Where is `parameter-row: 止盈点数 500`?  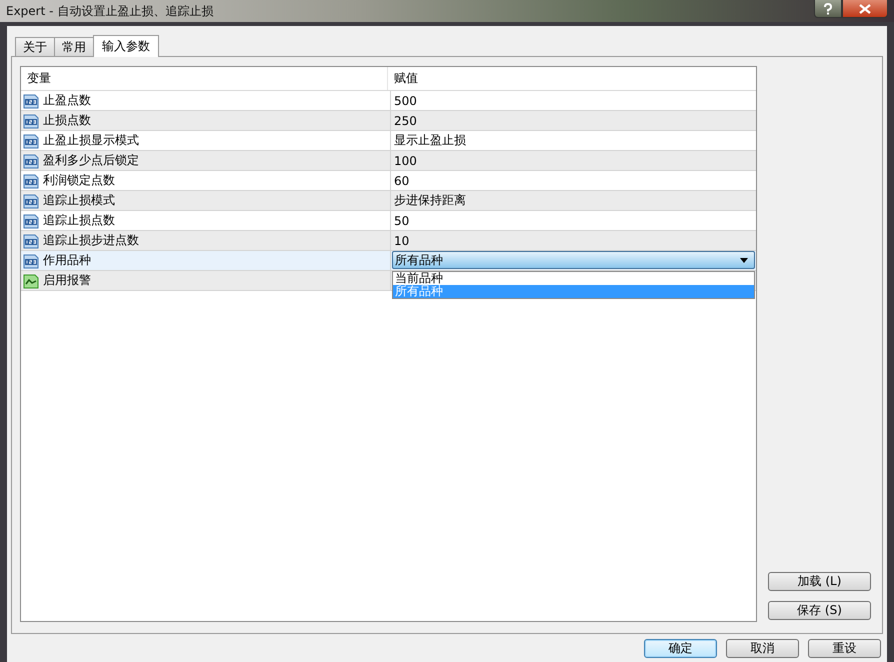
parameter-row: 止盈点数 500 is located at coordinates (388, 101).